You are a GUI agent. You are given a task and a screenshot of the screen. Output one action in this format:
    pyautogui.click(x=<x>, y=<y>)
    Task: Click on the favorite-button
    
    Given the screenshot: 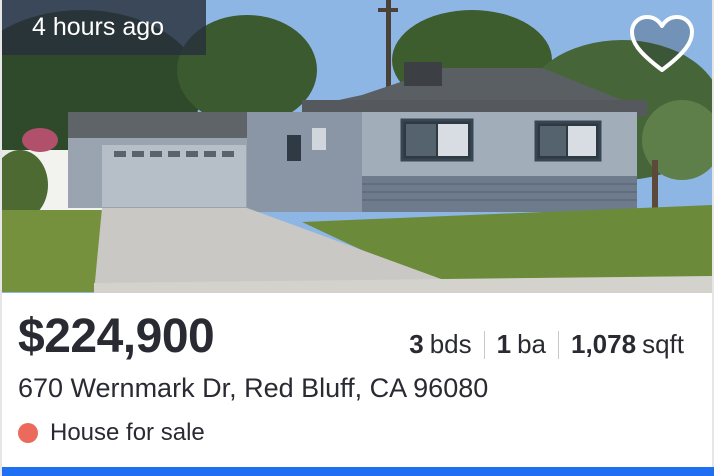 What is the action you would take?
    pyautogui.click(x=662, y=45)
    